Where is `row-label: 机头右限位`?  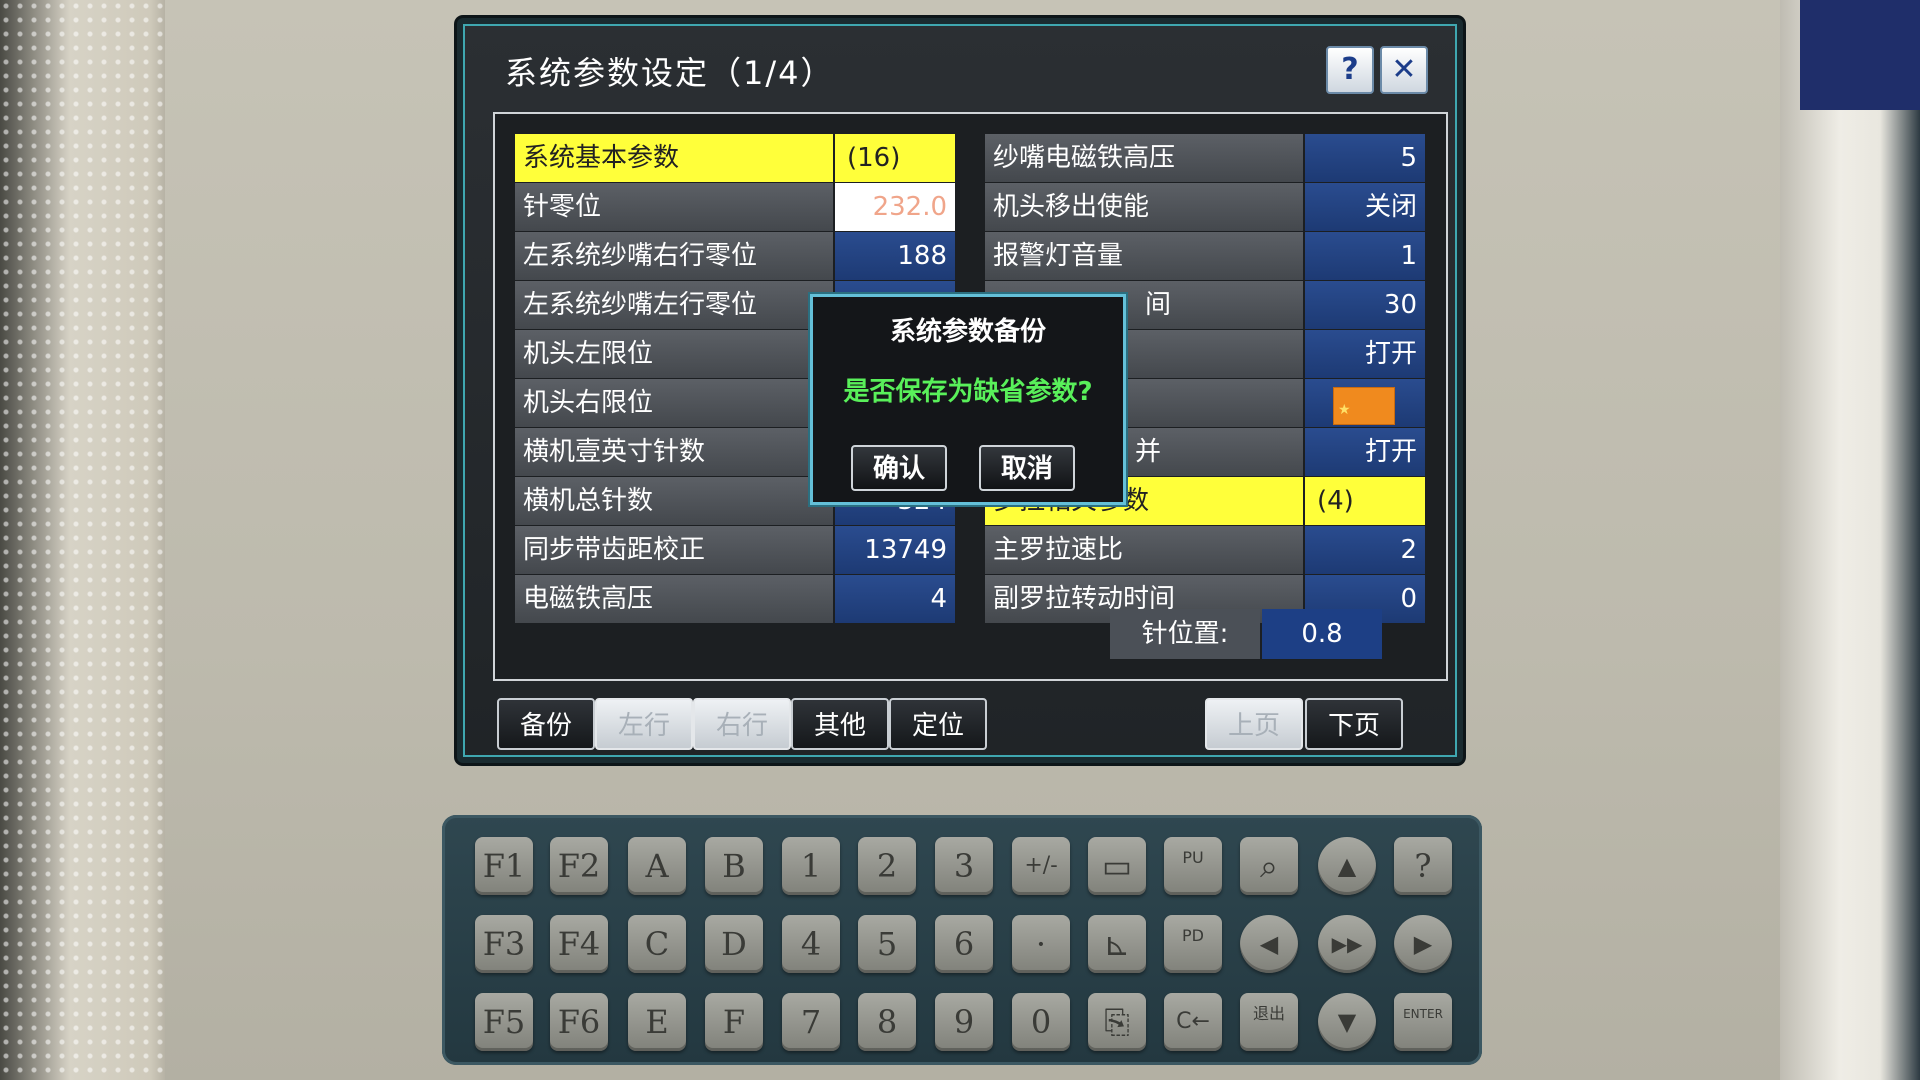
row-label: 机头右限位 is located at coordinates (674, 403).